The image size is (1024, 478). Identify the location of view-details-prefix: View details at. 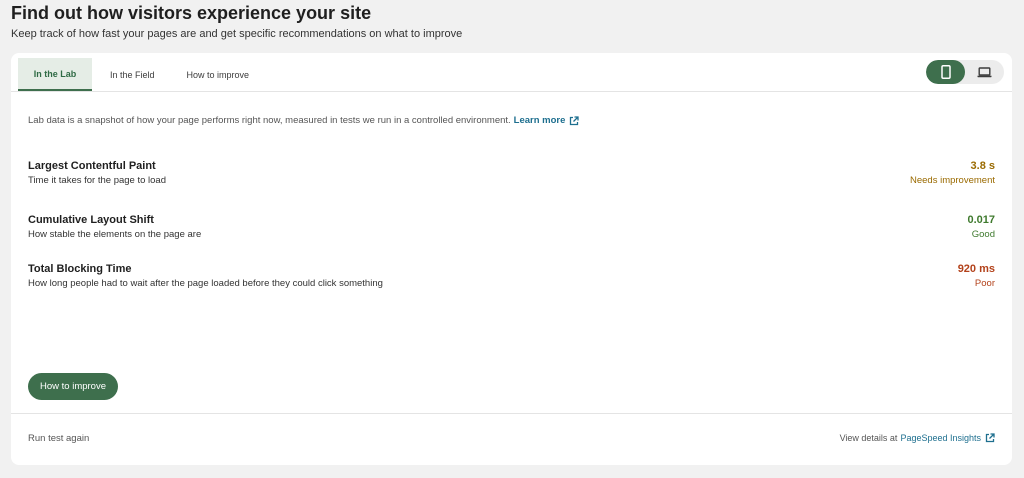
(868, 438).